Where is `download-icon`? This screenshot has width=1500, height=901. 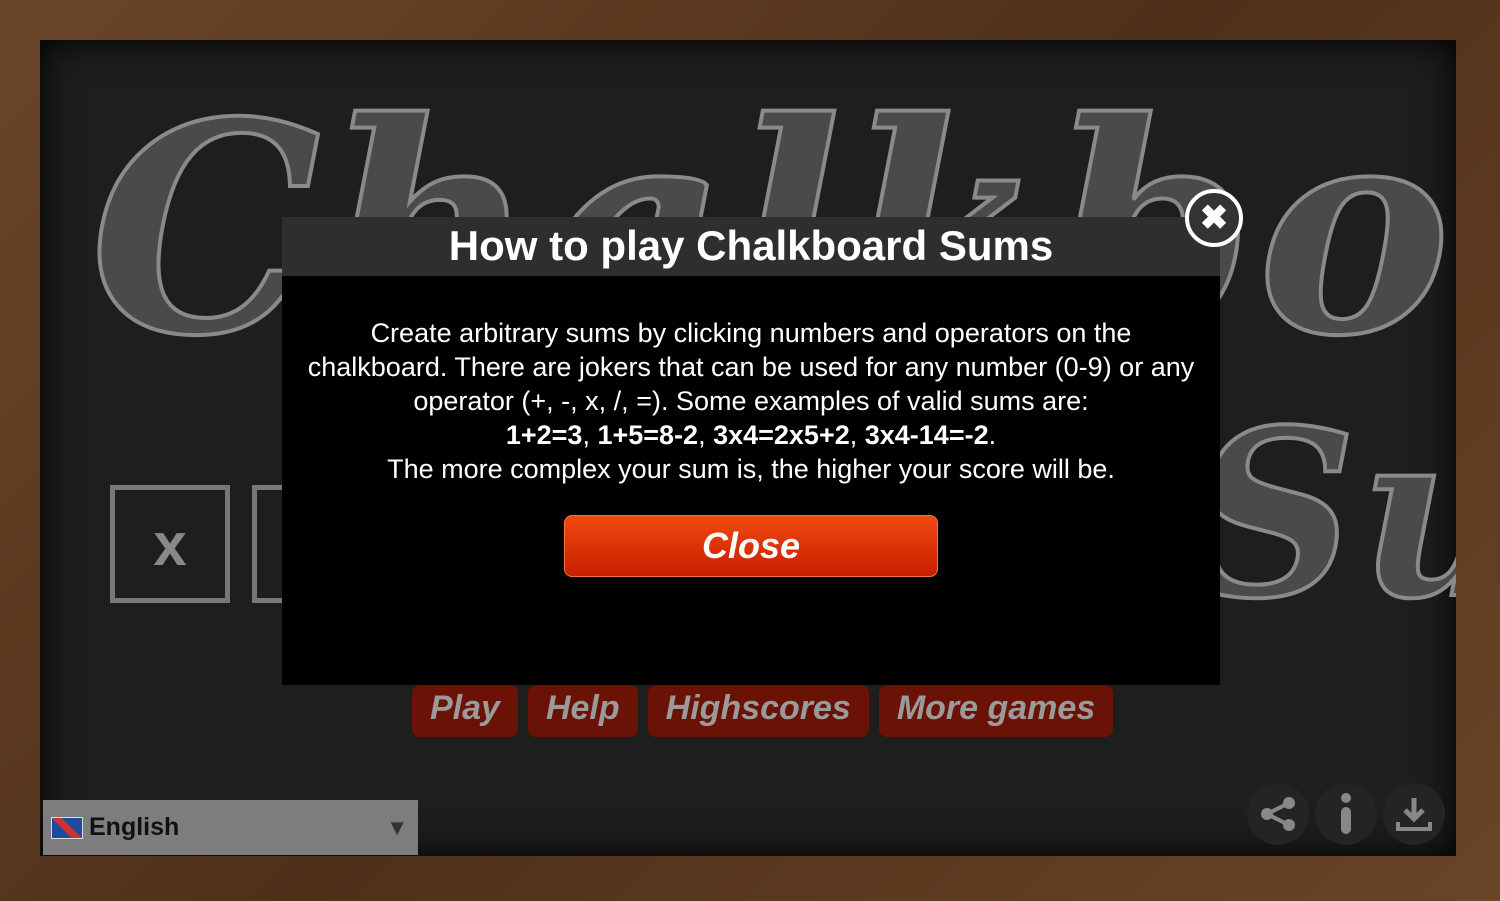 download-icon is located at coordinates (1414, 814).